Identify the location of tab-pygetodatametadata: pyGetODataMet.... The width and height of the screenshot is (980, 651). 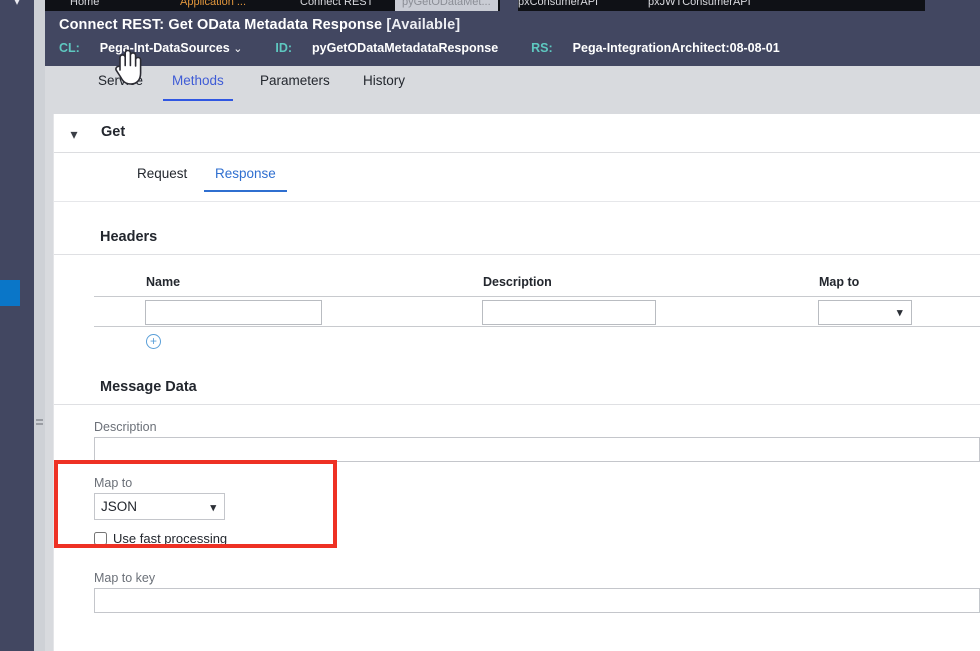
(446, 5).